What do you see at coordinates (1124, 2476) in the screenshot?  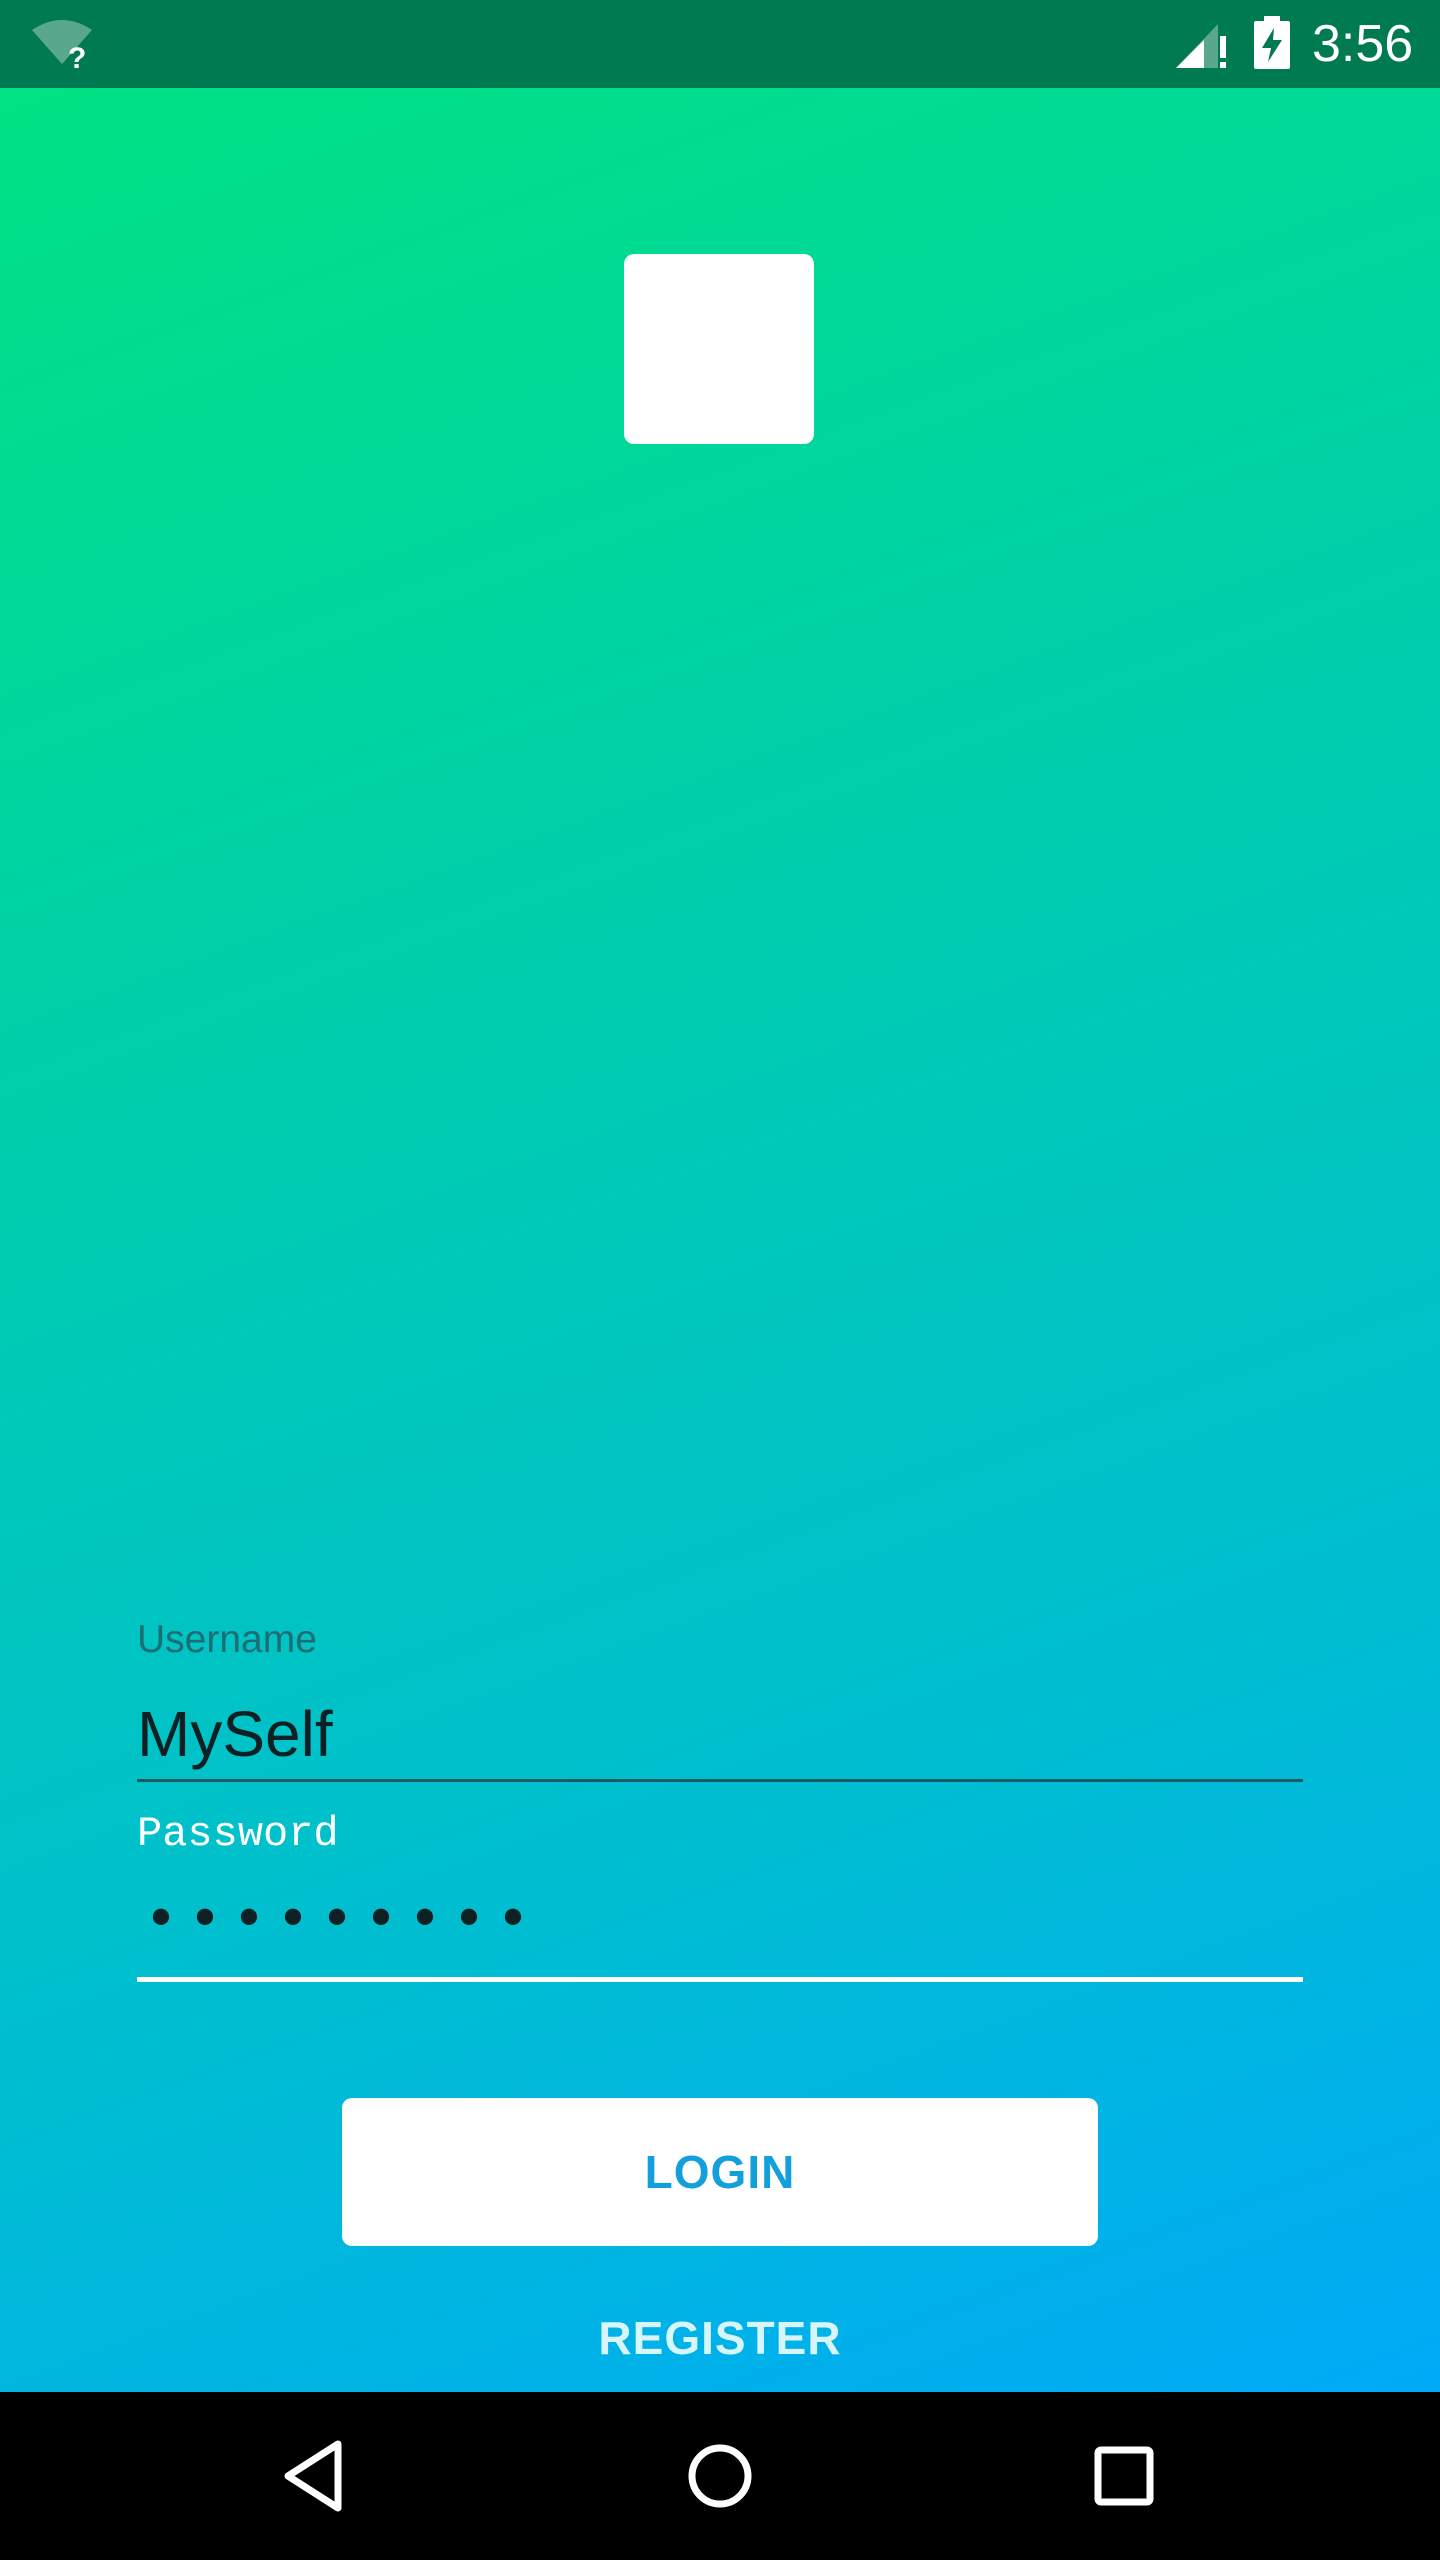 I see `recents-icon` at bounding box center [1124, 2476].